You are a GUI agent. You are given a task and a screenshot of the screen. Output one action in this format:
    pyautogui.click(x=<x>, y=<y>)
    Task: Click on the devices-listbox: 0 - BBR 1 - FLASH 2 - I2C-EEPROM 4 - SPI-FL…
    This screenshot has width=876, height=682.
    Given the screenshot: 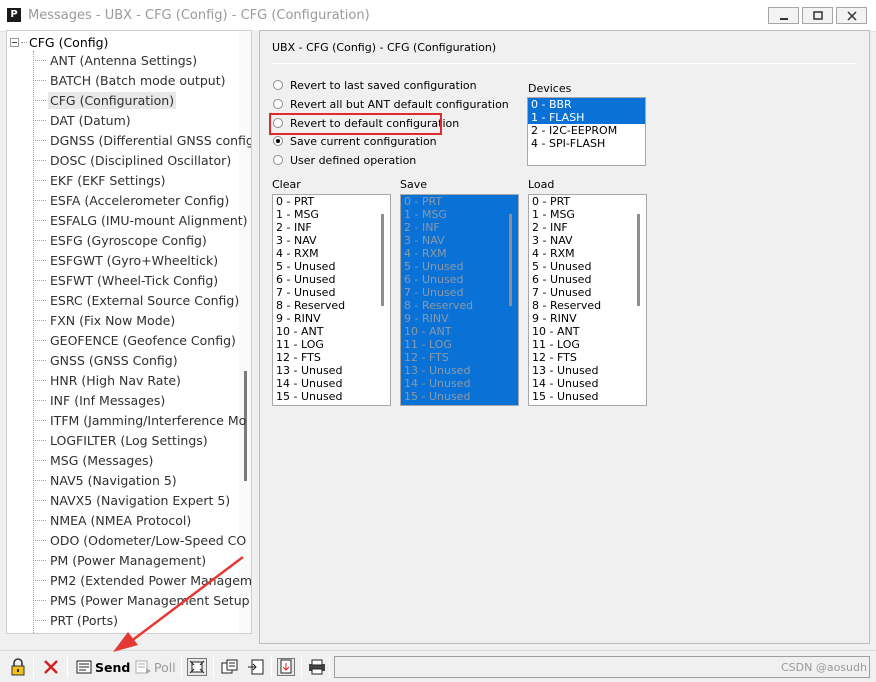 What is the action you would take?
    pyautogui.click(x=586, y=131)
    